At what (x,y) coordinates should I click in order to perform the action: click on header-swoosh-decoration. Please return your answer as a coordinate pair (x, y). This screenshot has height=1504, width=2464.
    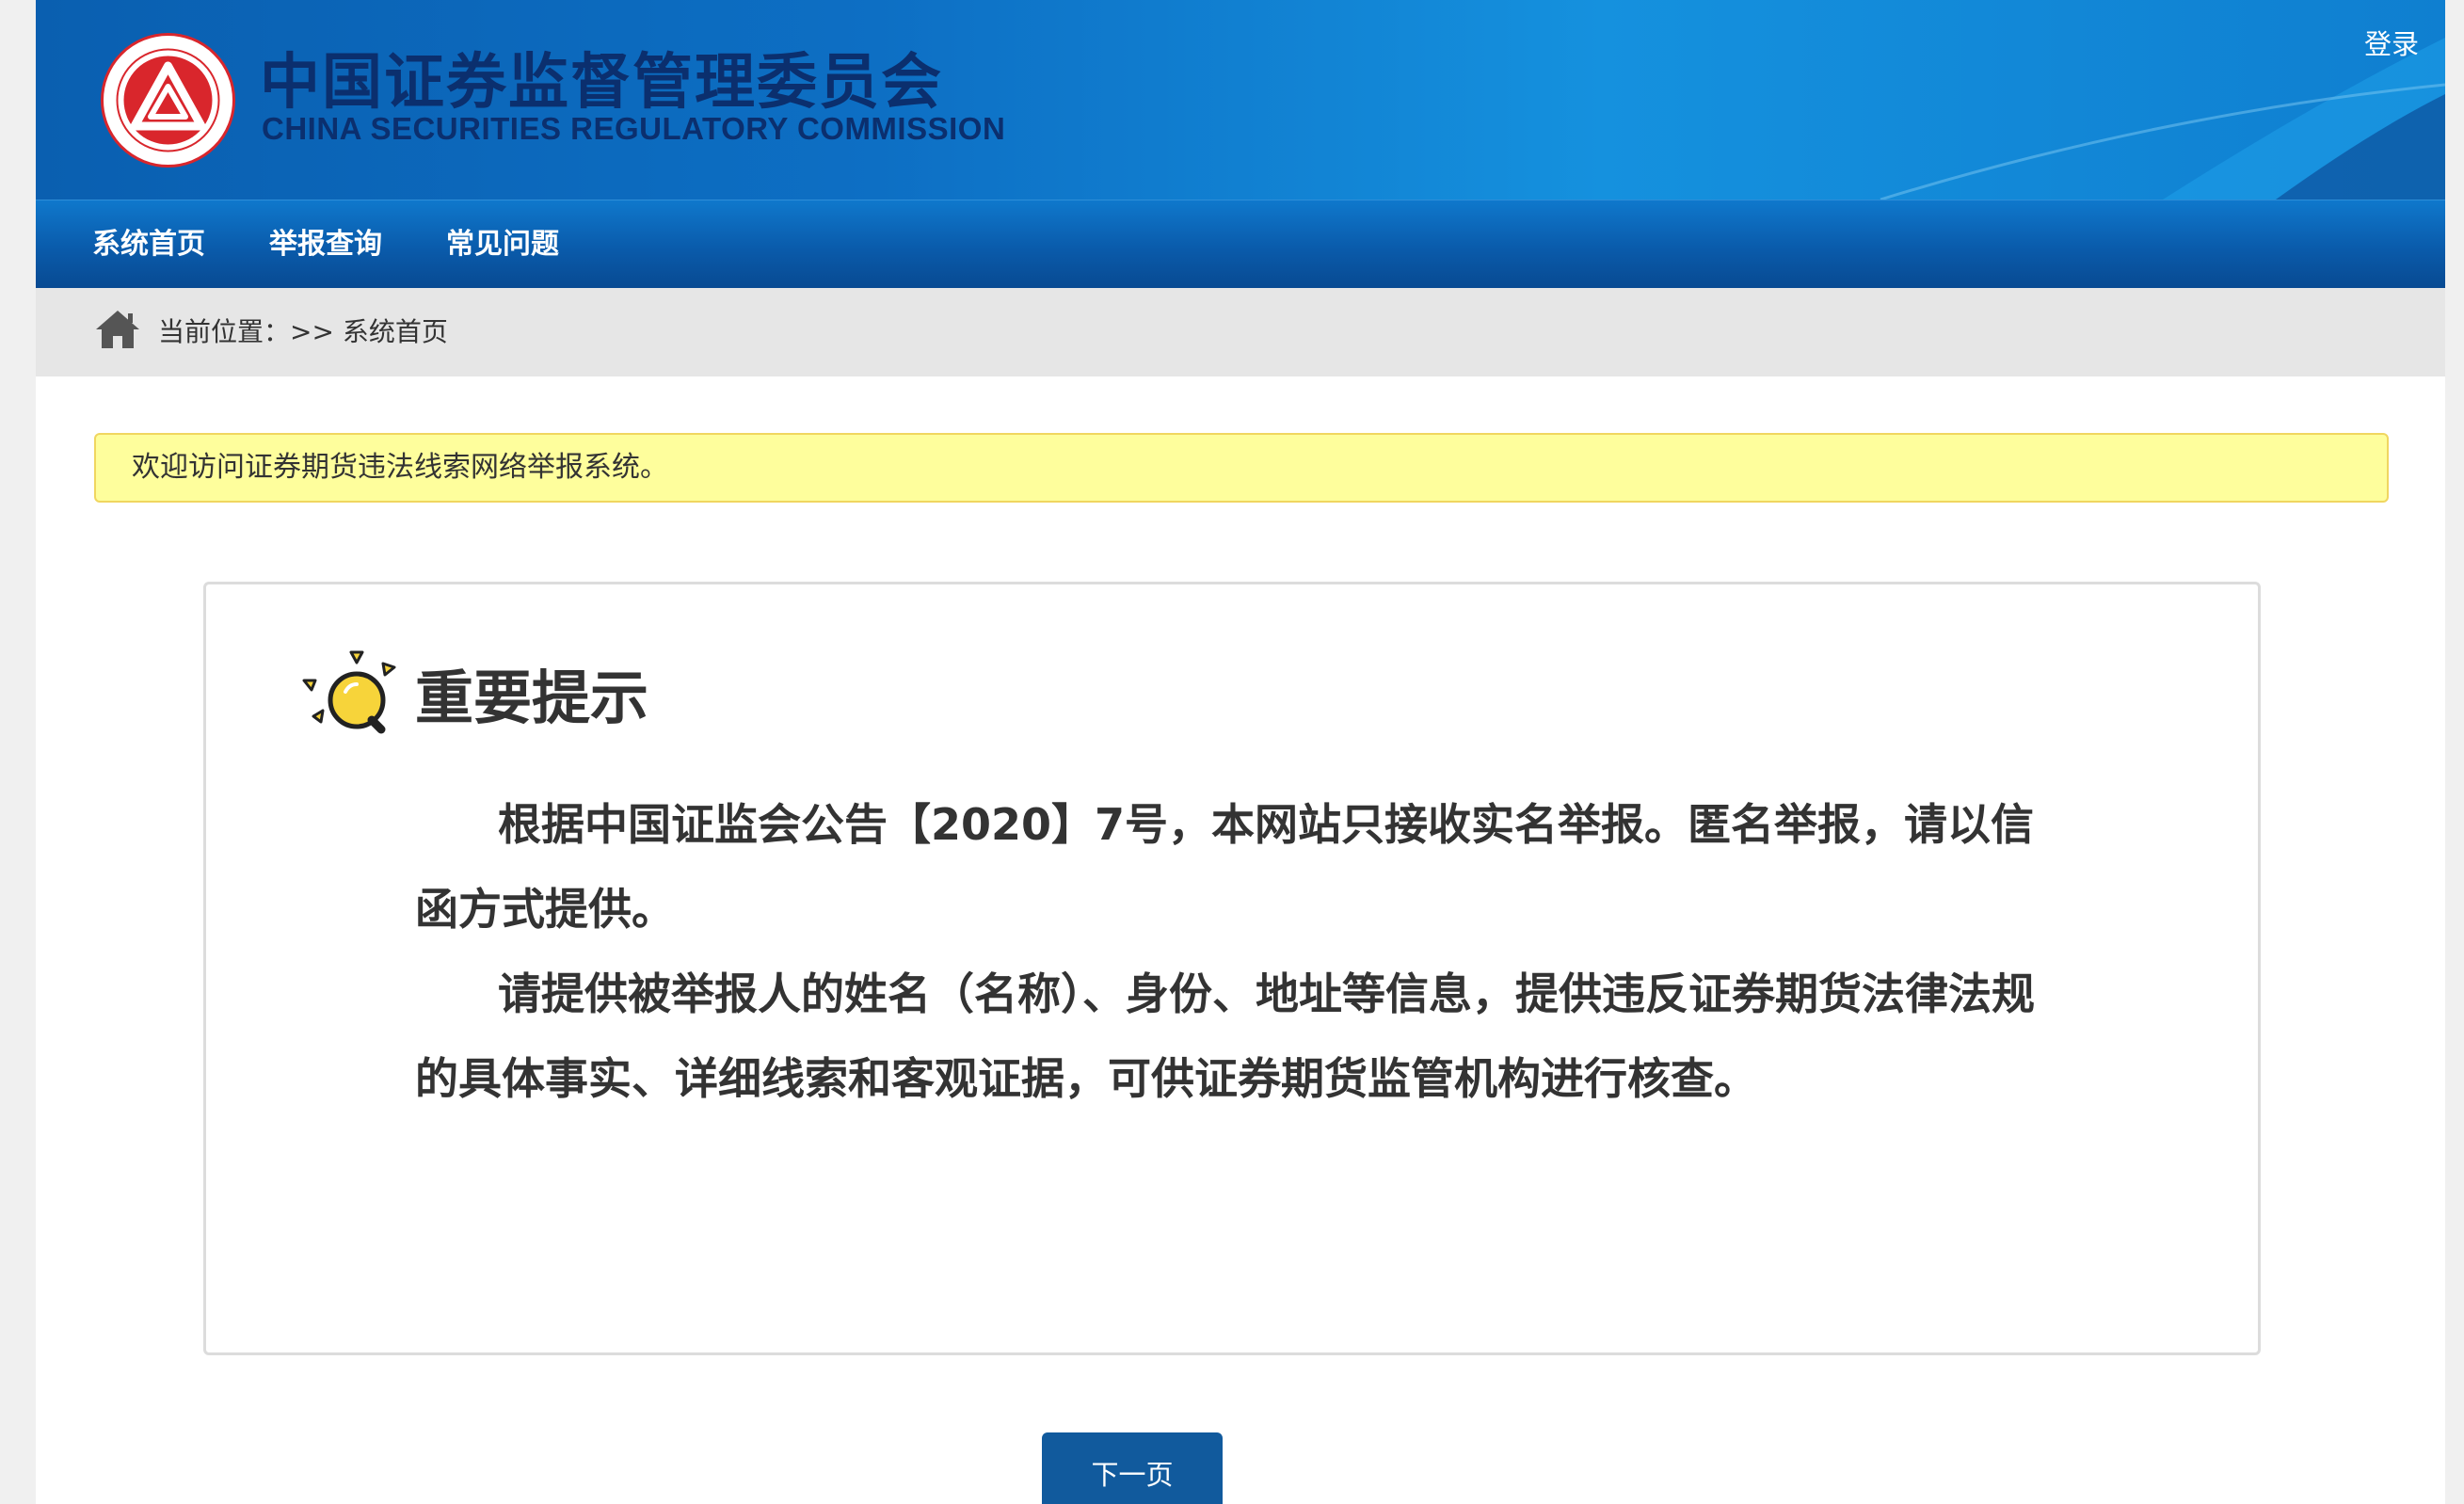
    Looking at the image, I should click on (2162, 100).